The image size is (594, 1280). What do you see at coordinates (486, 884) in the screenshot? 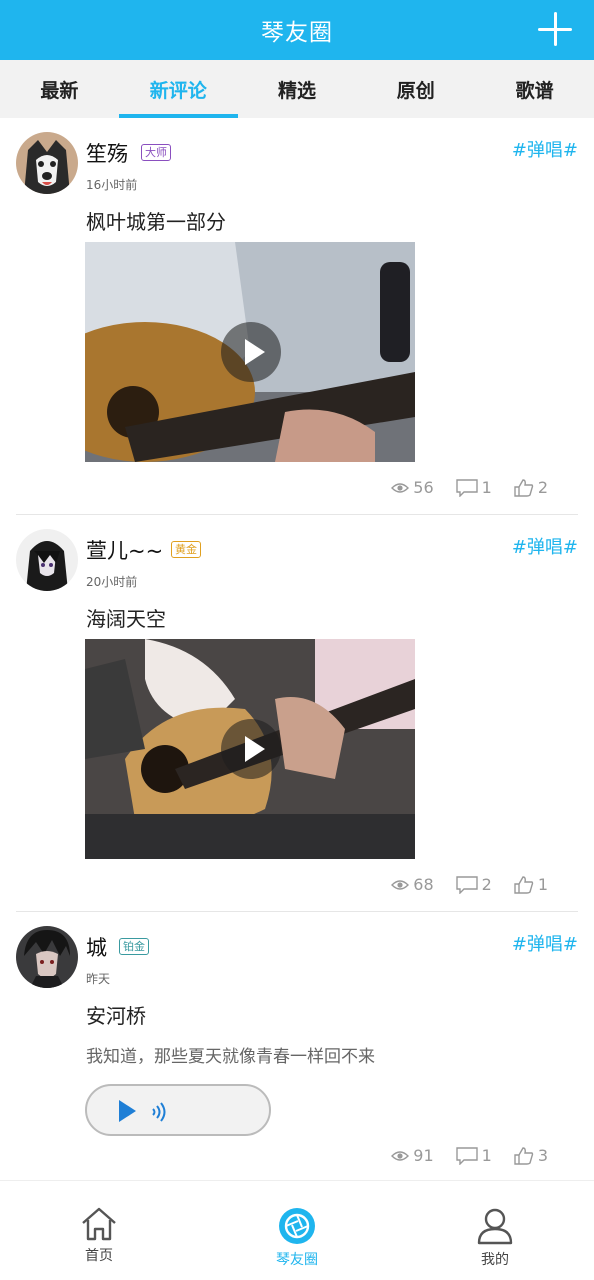
I see `comment-count-value: 2` at bounding box center [486, 884].